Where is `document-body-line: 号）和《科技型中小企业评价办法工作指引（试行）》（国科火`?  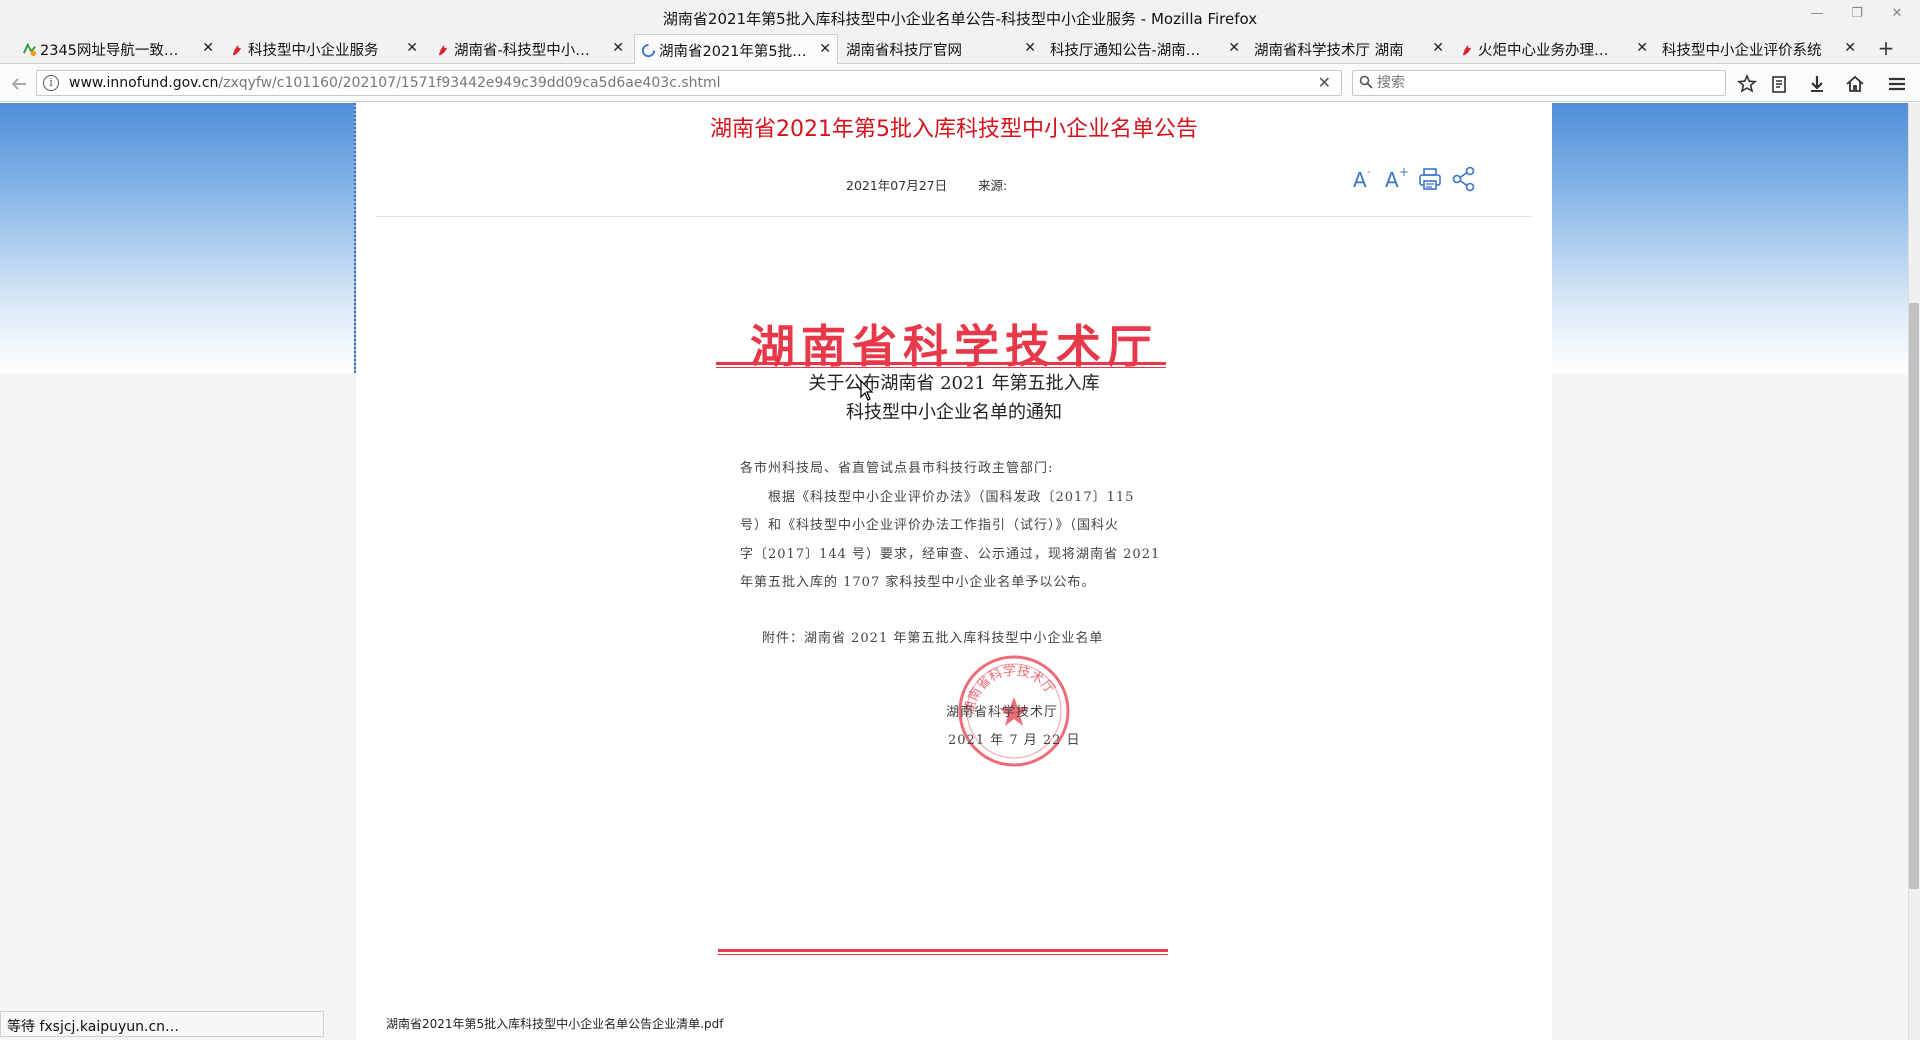
document-body-line: 号）和《科技型中小企业评价办法工作指引（试行）》（国科火 is located at coordinates (930, 525).